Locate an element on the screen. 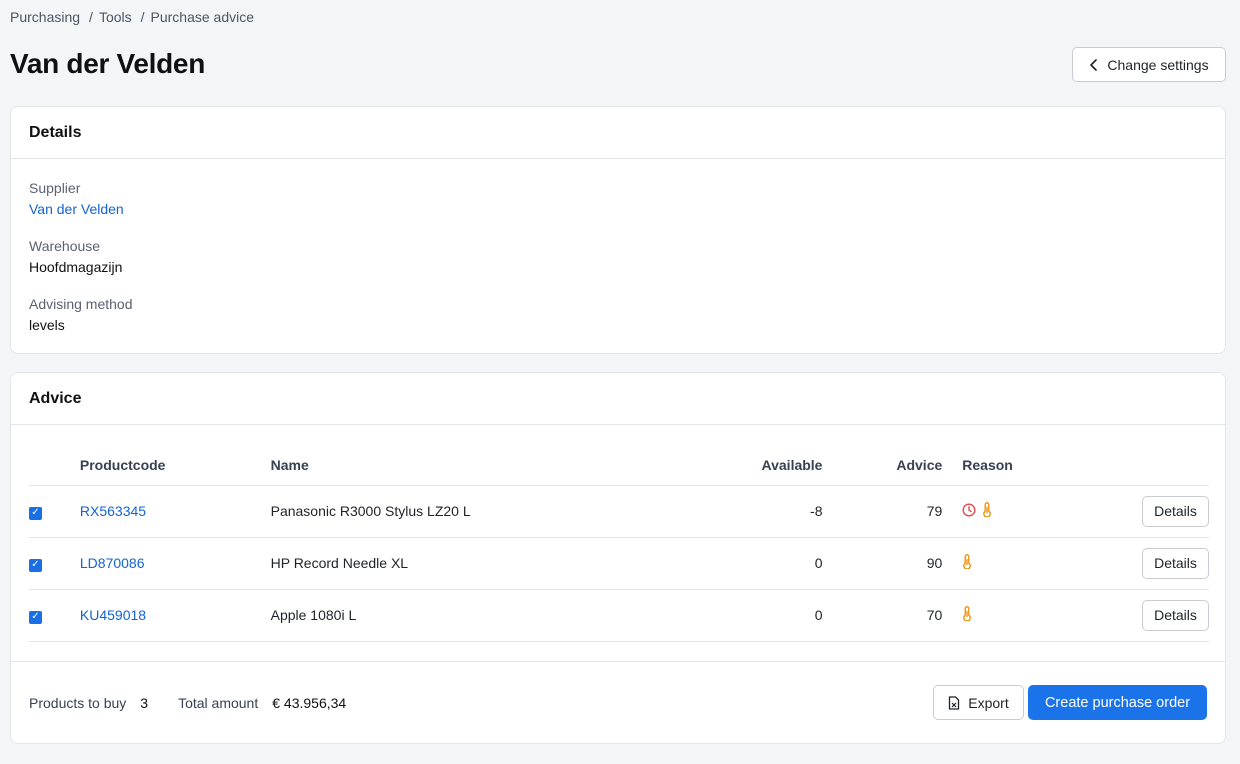 Image resolution: width=1240 pixels, height=764 pixels. warehouse-label: Warehouse is located at coordinates (65, 246).